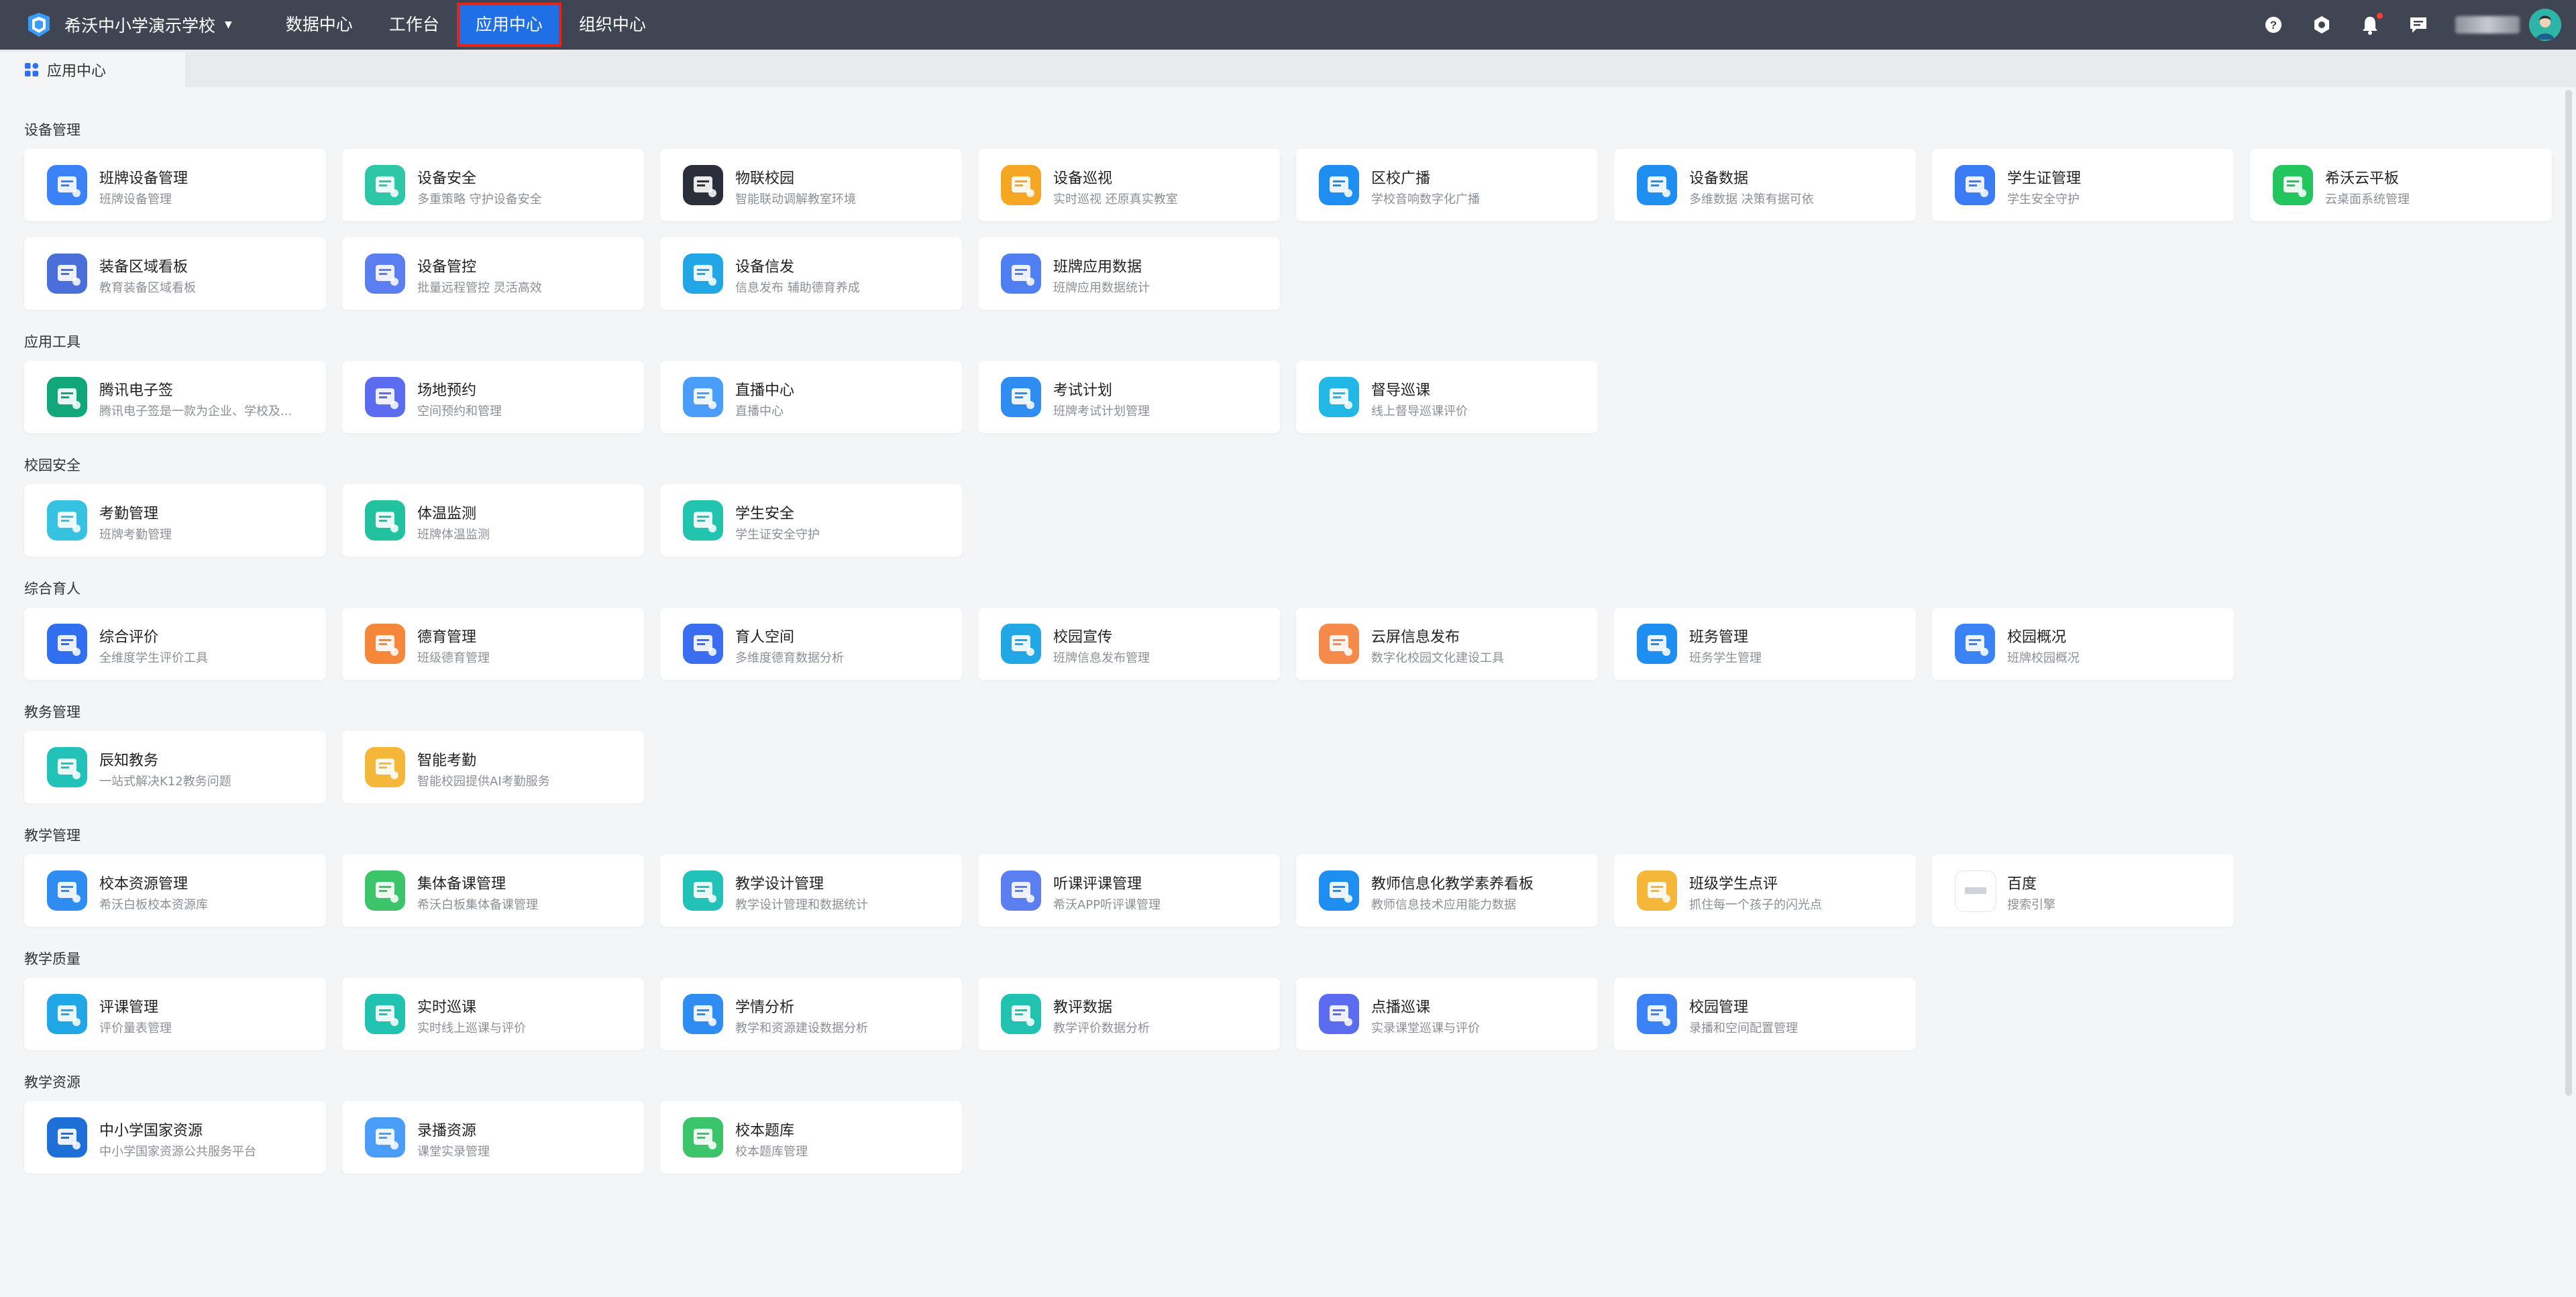  I want to click on nav-item: 应用中心, so click(508, 25).